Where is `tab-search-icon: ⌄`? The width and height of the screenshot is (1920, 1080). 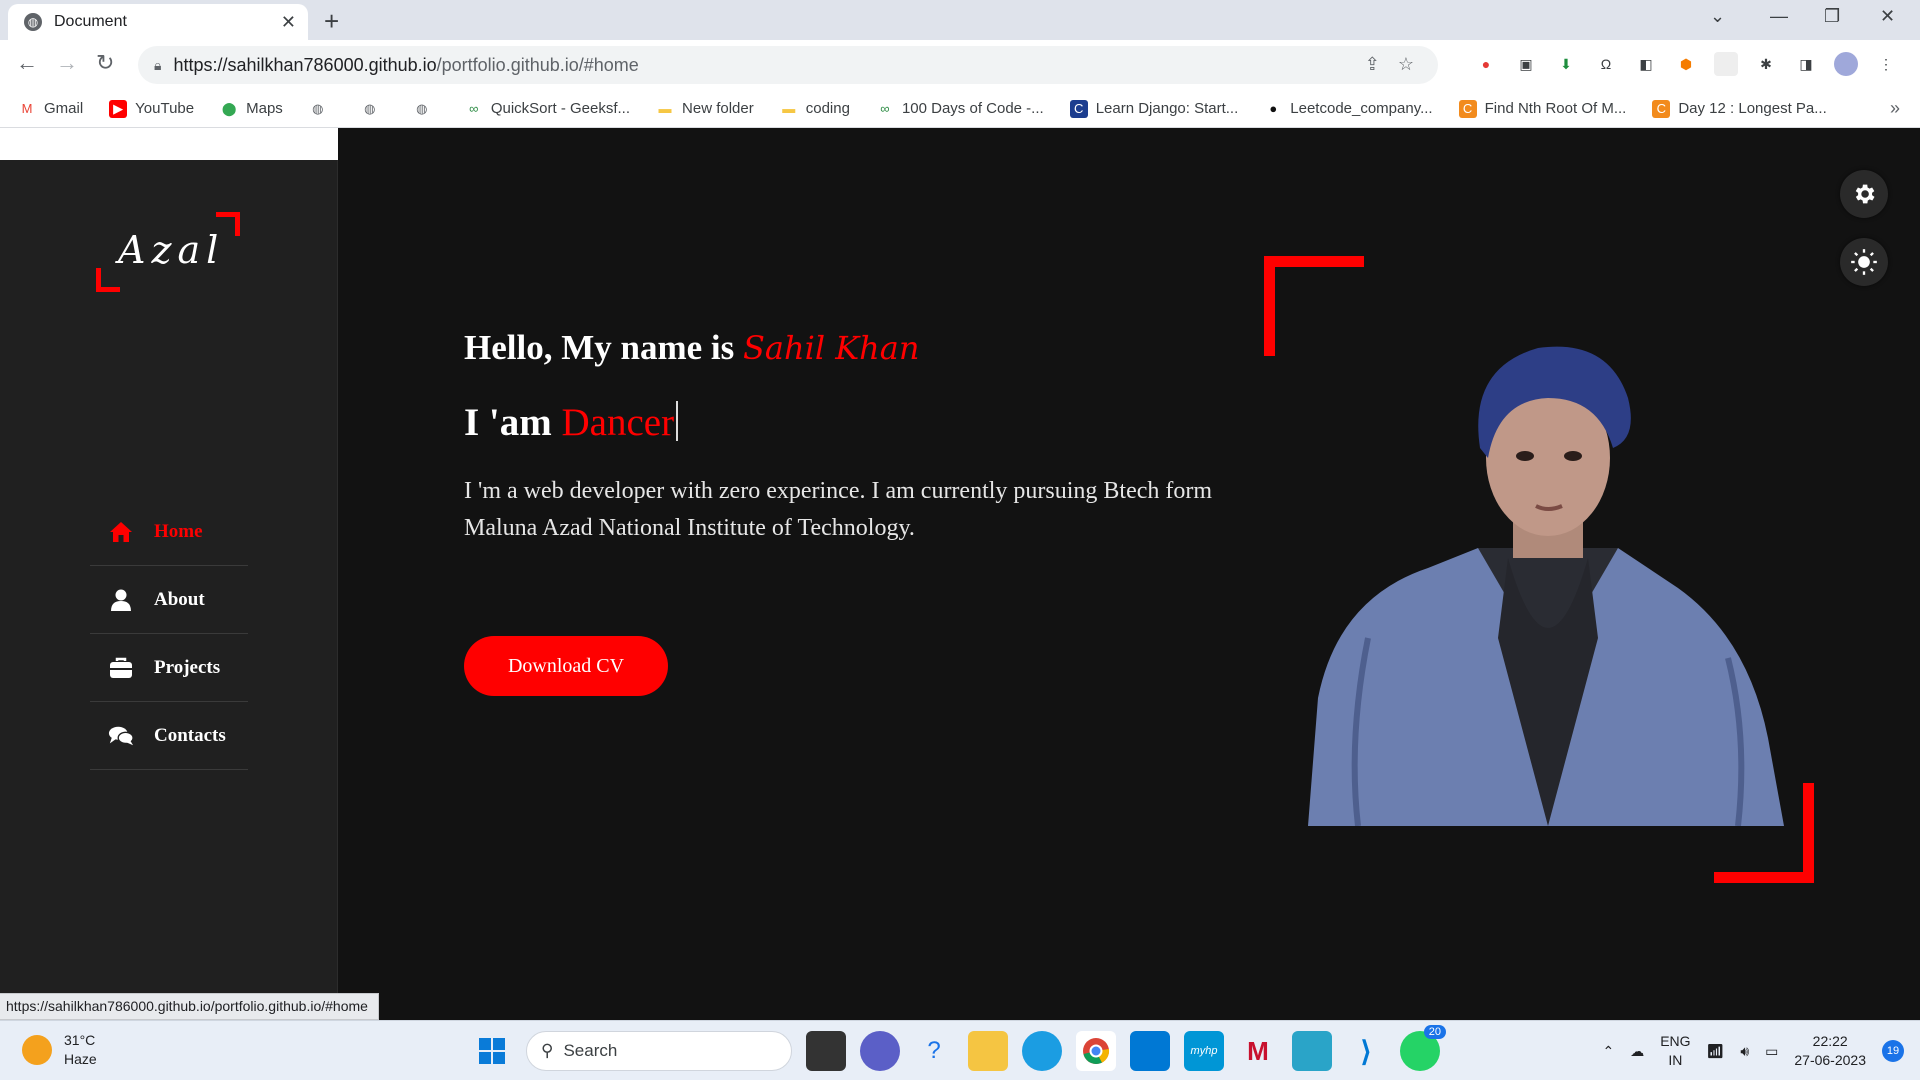 tab-search-icon: ⌄ is located at coordinates (1717, 16).